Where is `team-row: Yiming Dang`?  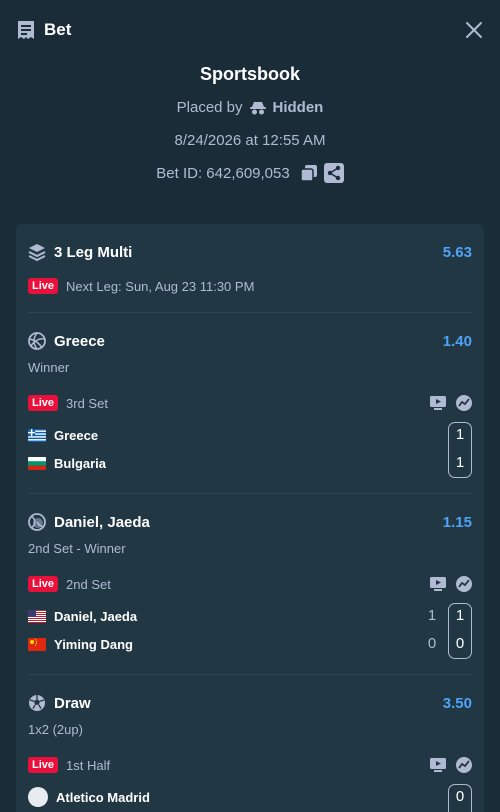 team-row: Yiming Dang is located at coordinates (250, 644).